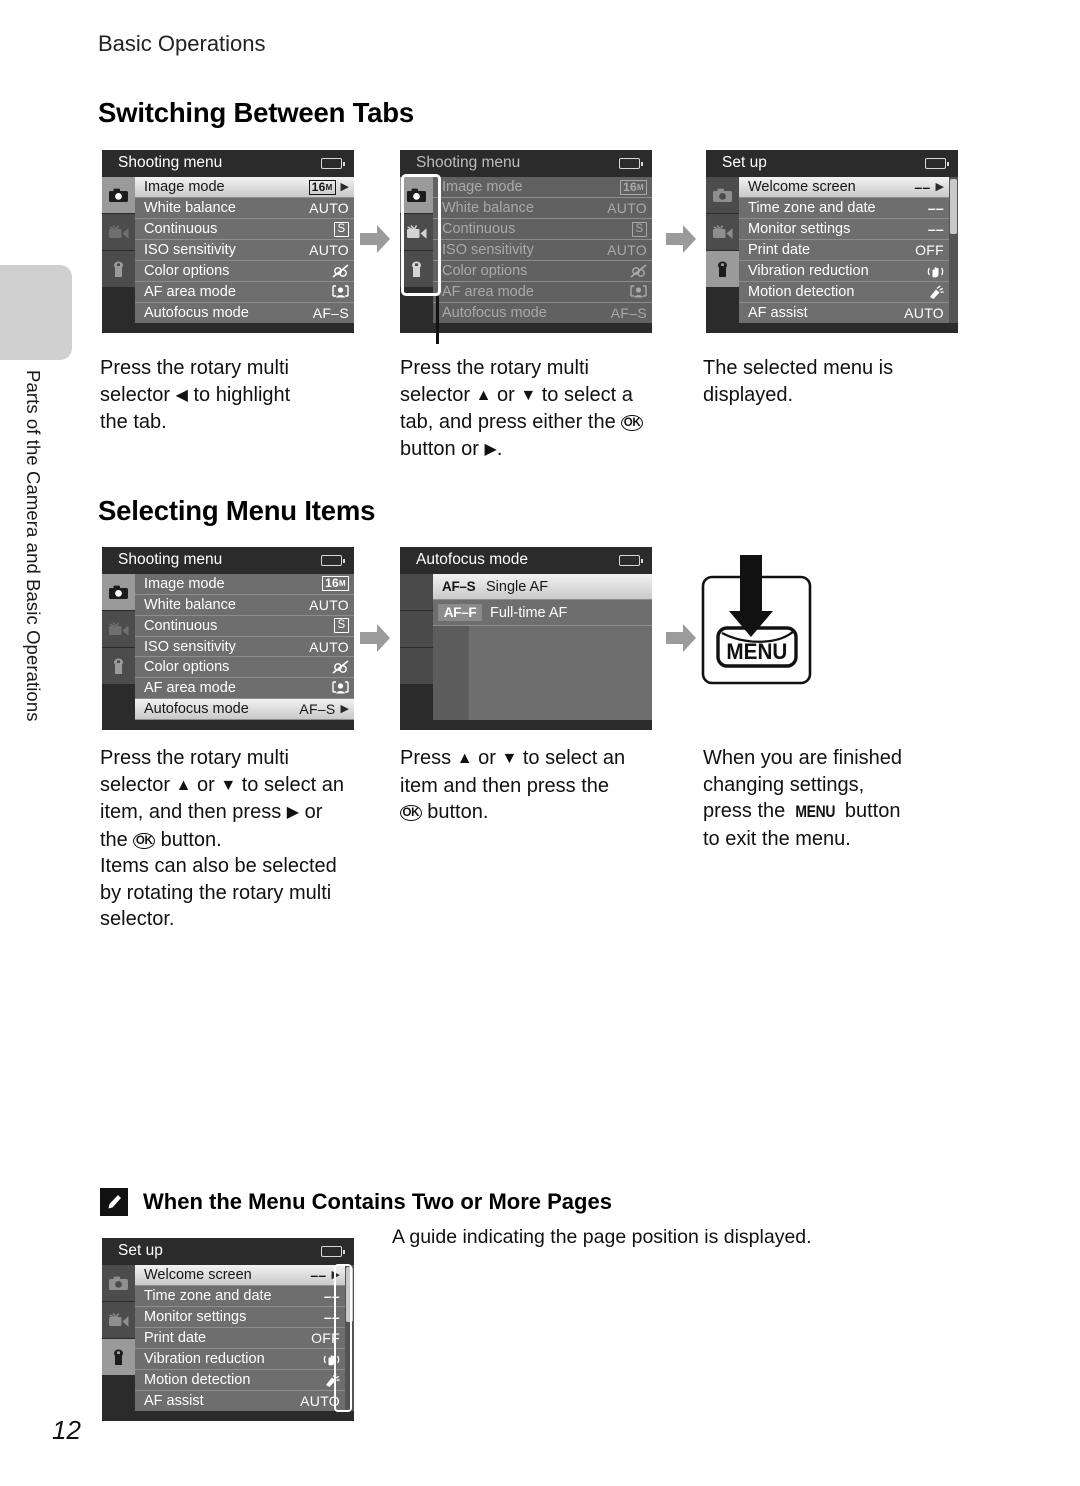 The width and height of the screenshot is (1080, 1486). I want to click on row-label: Vibration reduction, so click(808, 271).